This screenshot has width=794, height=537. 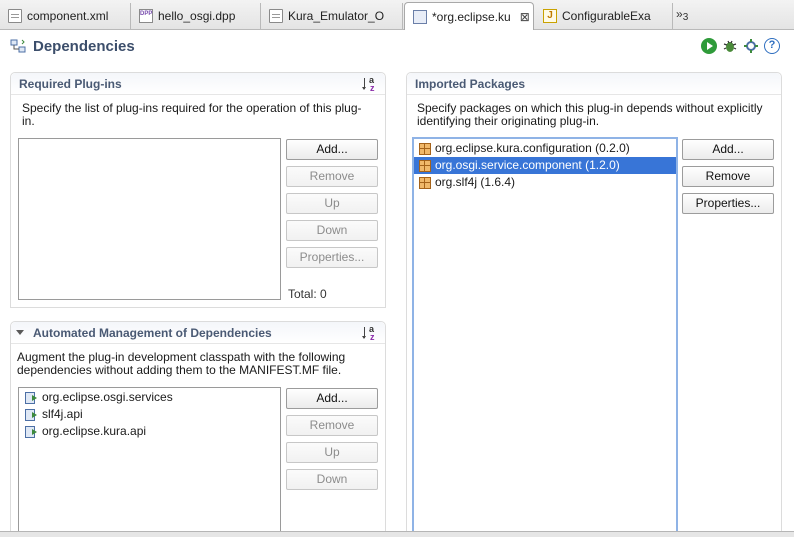 I want to click on tab-kura-emulator: Kura_Emulator_O, so click(x=332, y=16).